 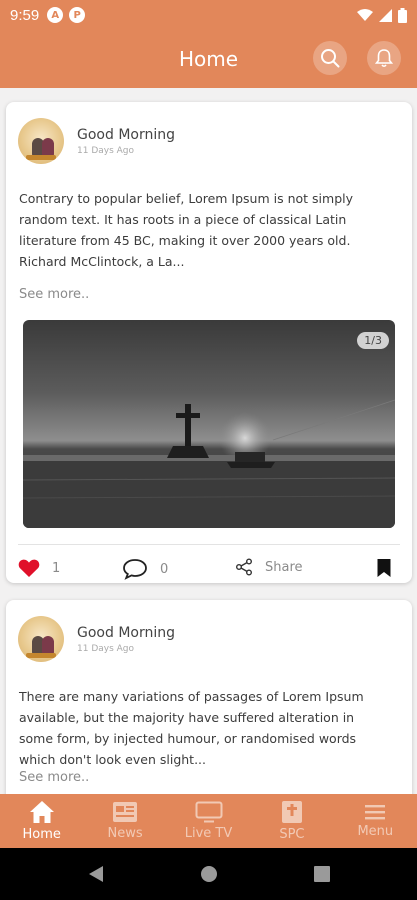 I want to click on nav-label: News, so click(x=125, y=833).